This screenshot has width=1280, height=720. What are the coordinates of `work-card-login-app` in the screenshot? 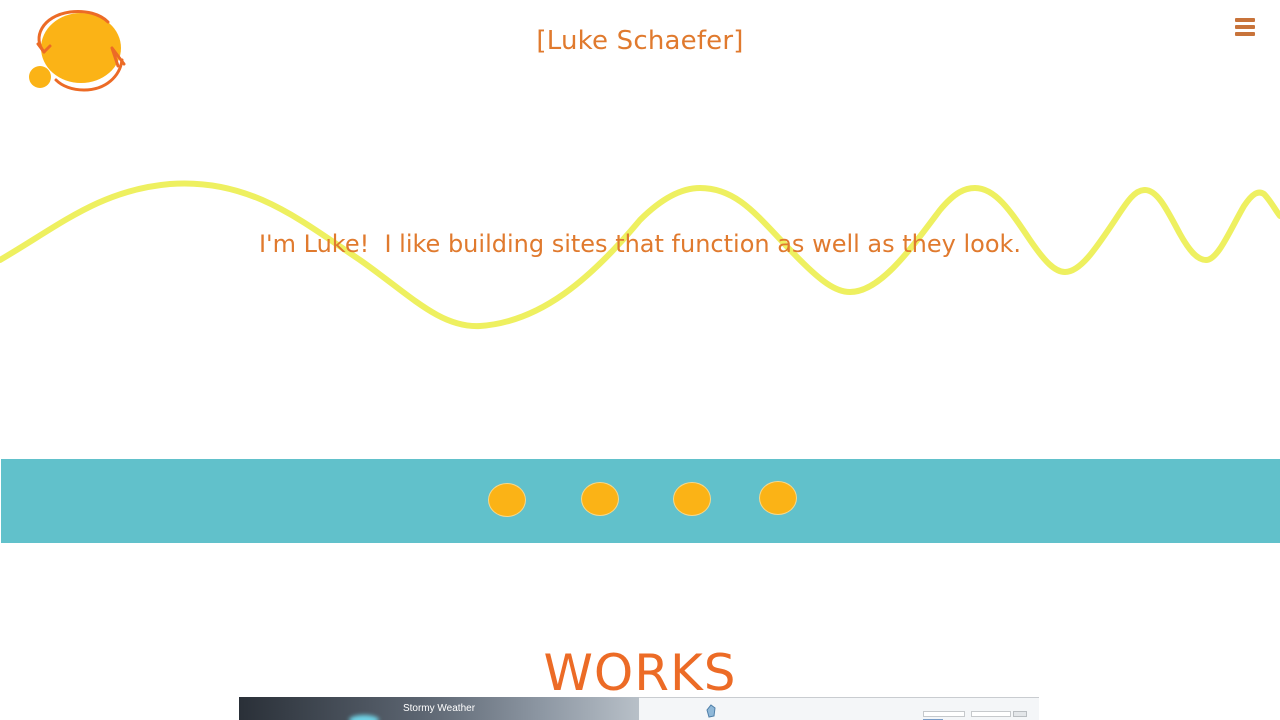 It's located at (839, 708).